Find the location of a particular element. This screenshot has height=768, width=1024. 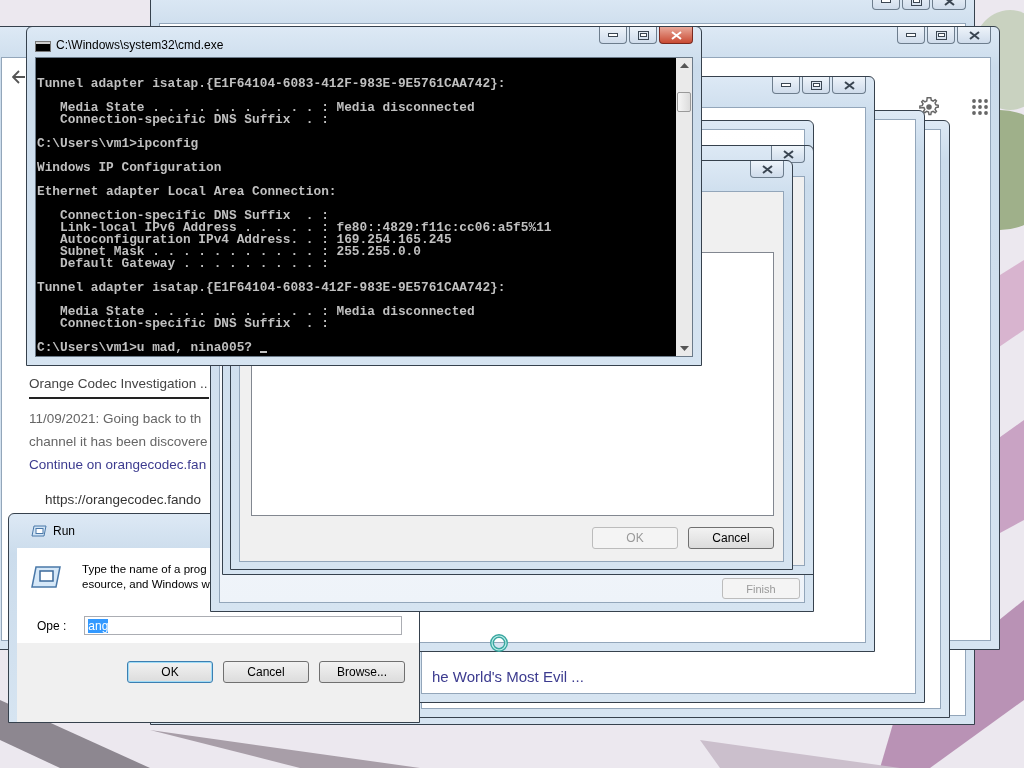

window-title: Run is located at coordinates (64, 531).